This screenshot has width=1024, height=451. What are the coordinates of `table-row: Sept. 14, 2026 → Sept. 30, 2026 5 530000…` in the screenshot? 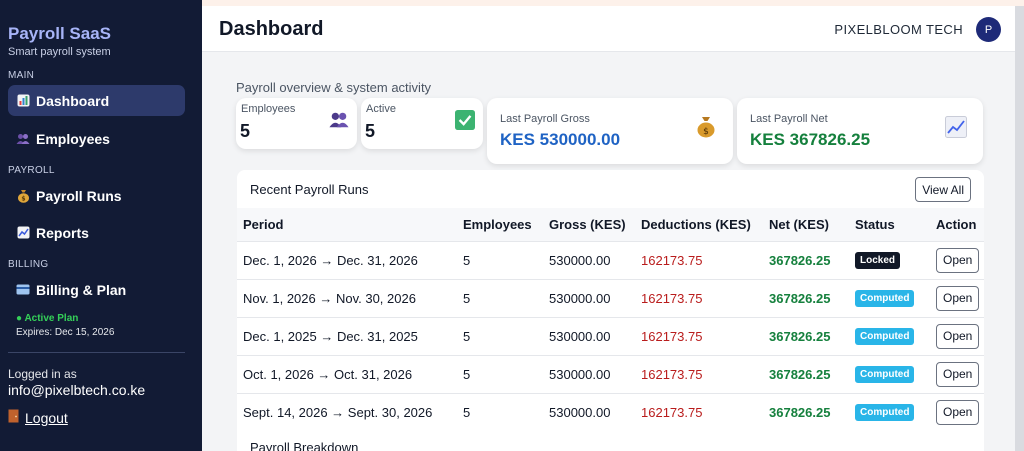 It's located at (610, 411).